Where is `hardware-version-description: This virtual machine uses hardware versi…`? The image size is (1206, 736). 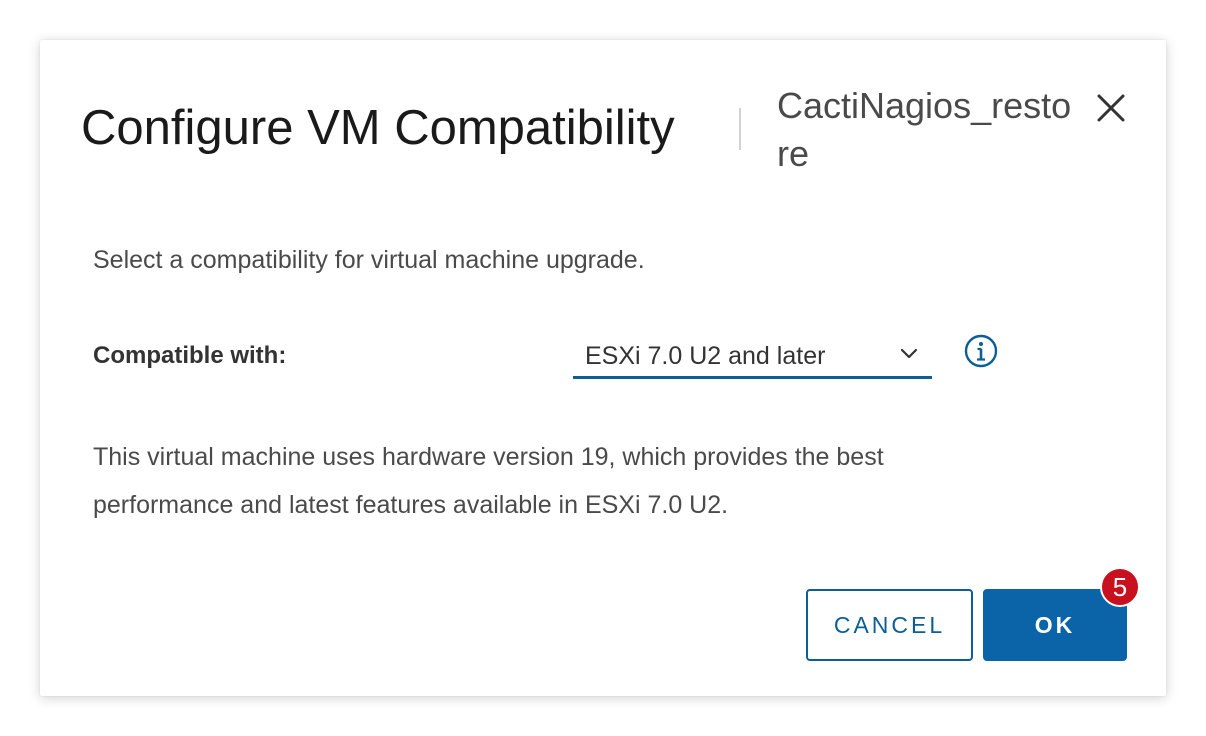
hardware-version-description: This virtual machine uses hardware versi… is located at coordinates (488, 481).